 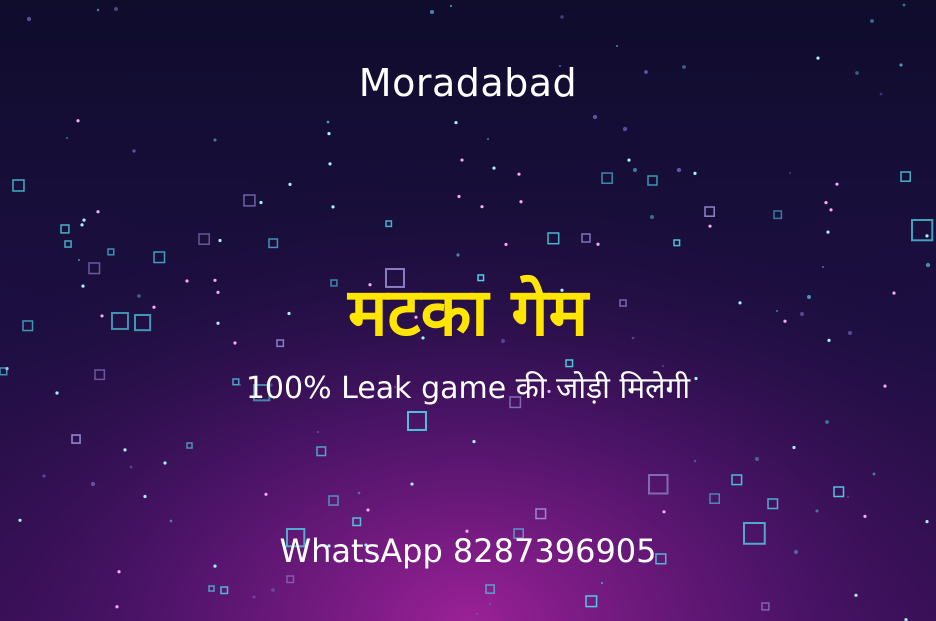 I want to click on whatsapp-contact: WhatsApp 8287396905, so click(x=468, y=551).